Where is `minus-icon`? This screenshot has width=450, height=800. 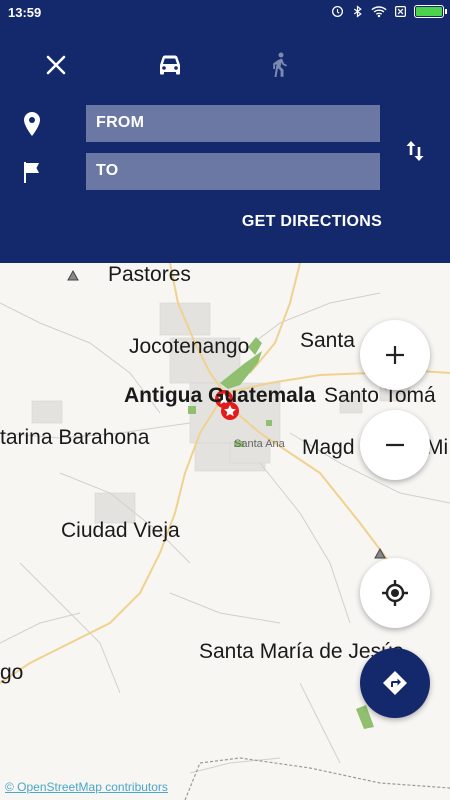 minus-icon is located at coordinates (395, 445).